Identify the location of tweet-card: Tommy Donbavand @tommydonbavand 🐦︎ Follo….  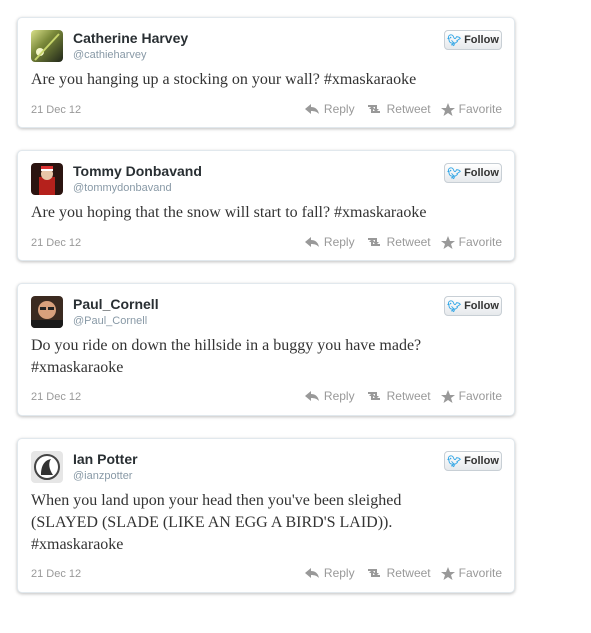
(266, 205).